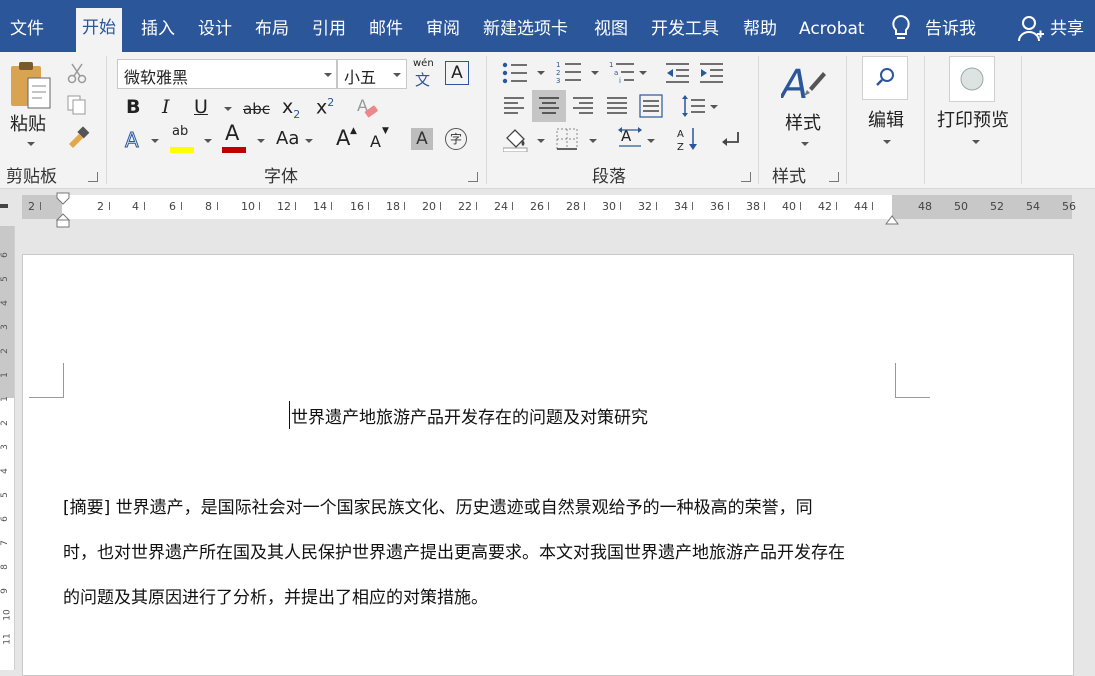 The width and height of the screenshot is (1095, 676). I want to click on print-preview-icon, so click(972, 79).